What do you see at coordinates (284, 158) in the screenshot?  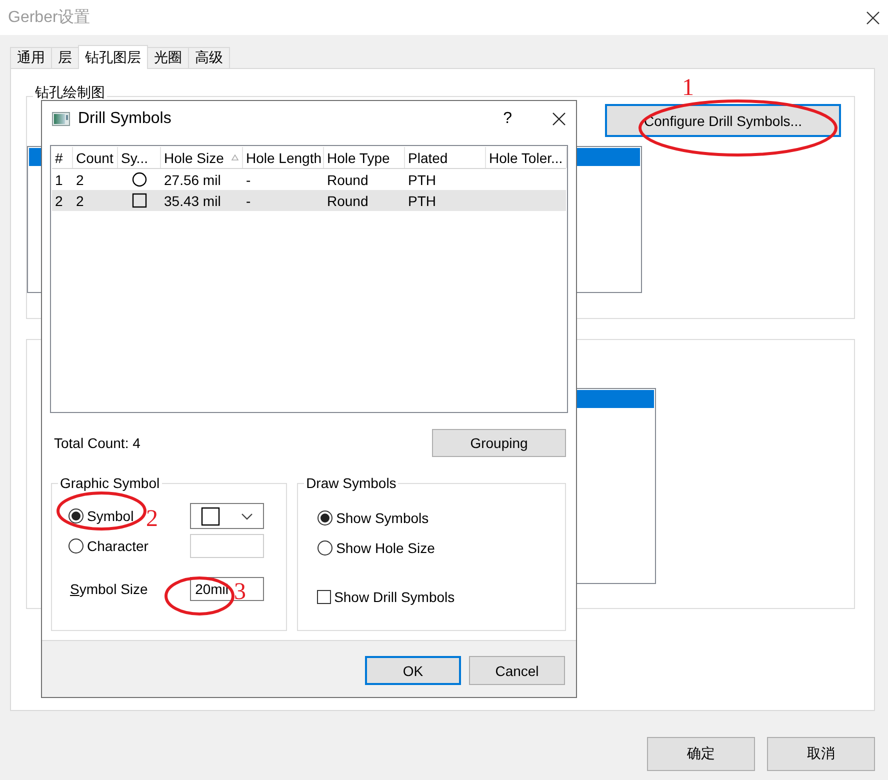 I see `column-header: Hole Length` at bounding box center [284, 158].